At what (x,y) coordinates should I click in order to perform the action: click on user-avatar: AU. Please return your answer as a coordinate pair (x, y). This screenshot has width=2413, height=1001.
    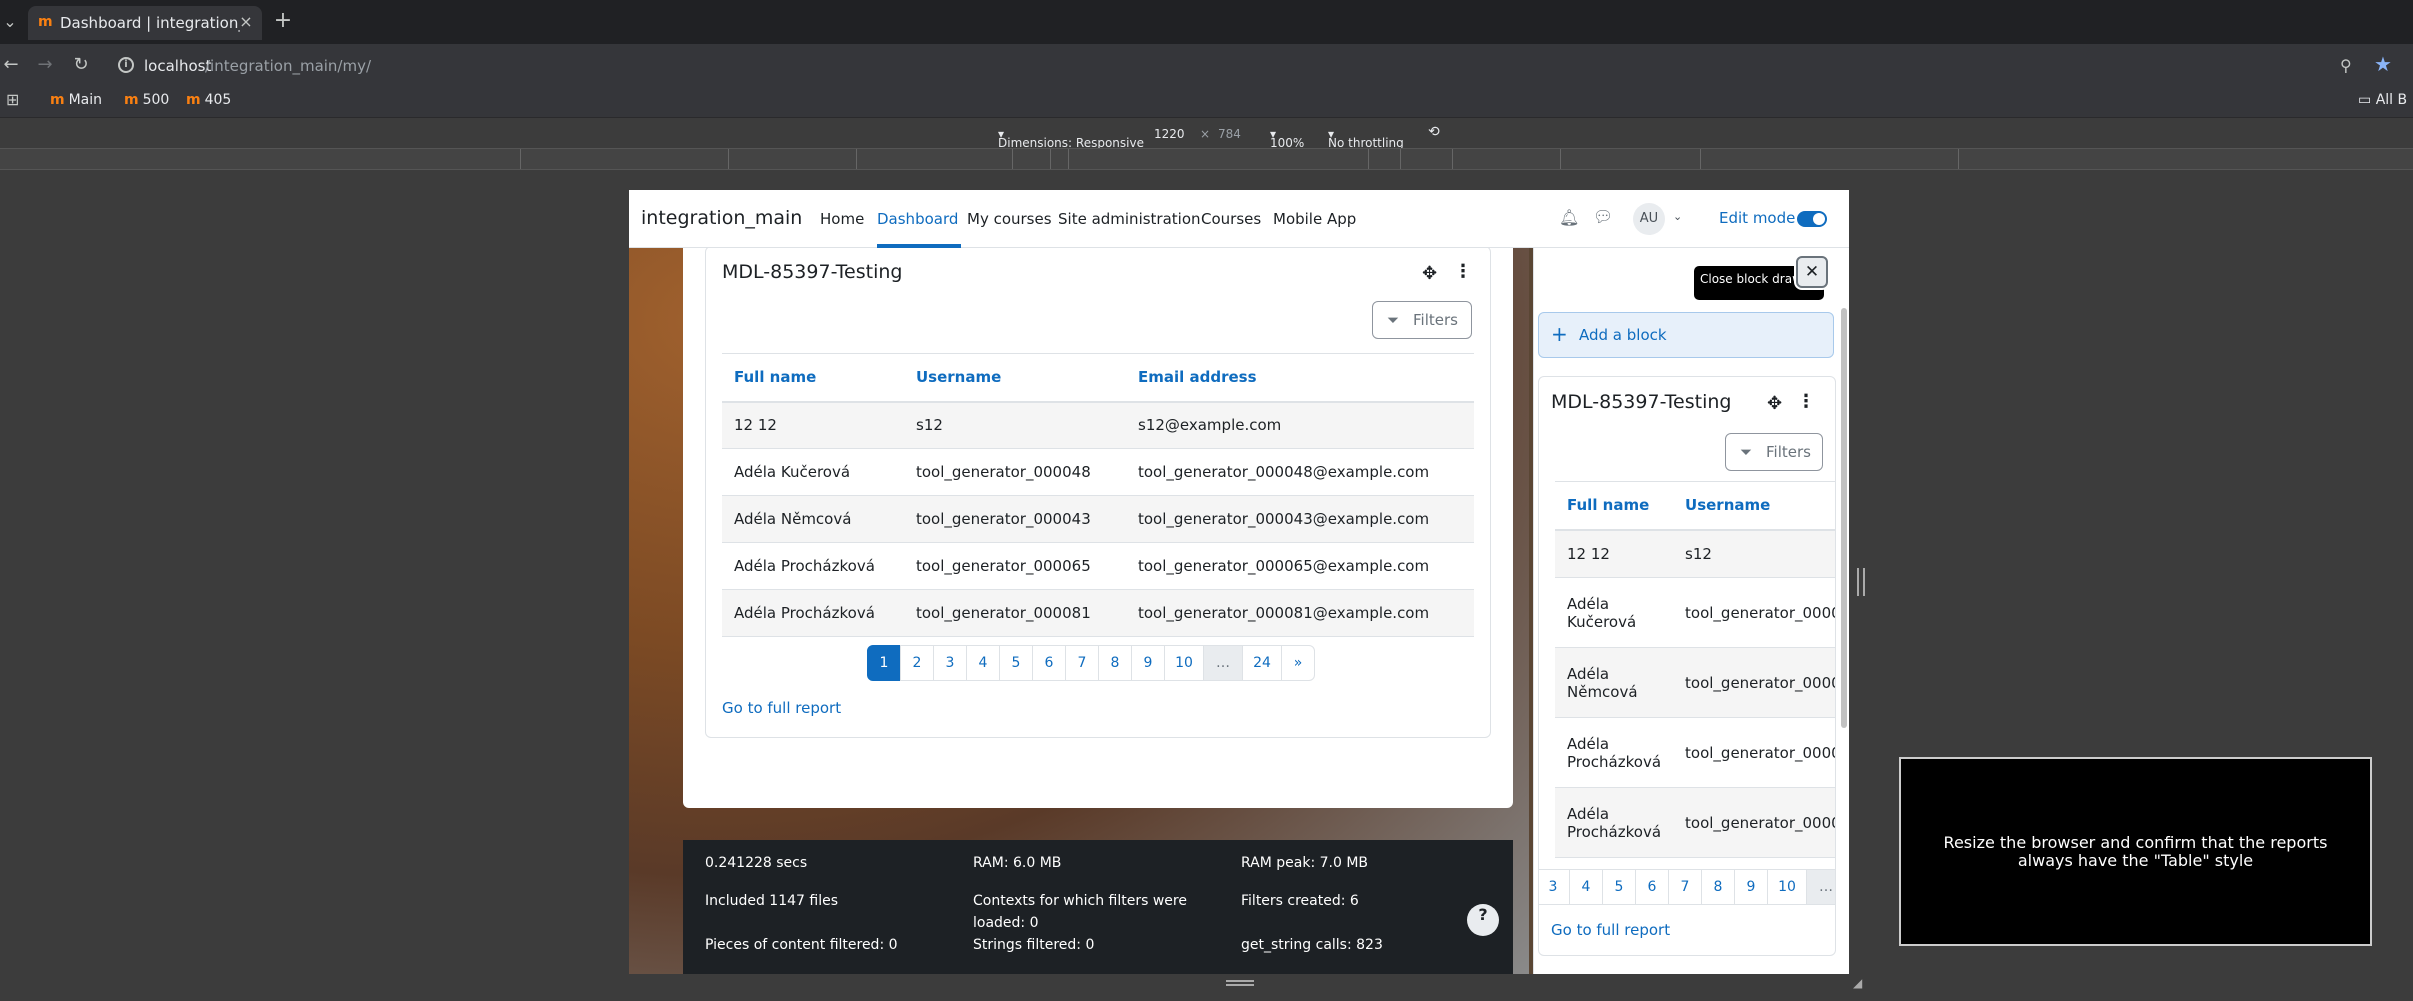
    Looking at the image, I should click on (1649, 219).